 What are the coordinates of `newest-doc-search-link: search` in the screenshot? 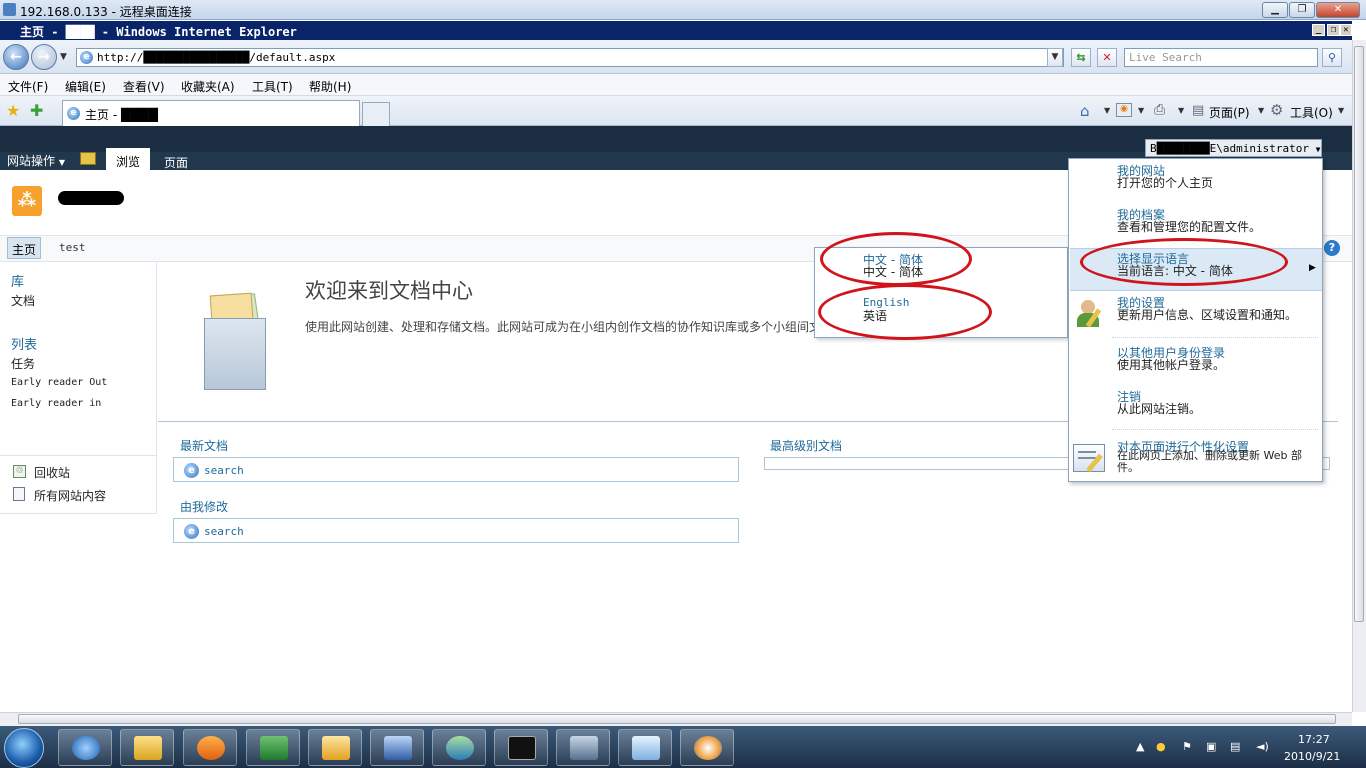 It's located at (224, 470).